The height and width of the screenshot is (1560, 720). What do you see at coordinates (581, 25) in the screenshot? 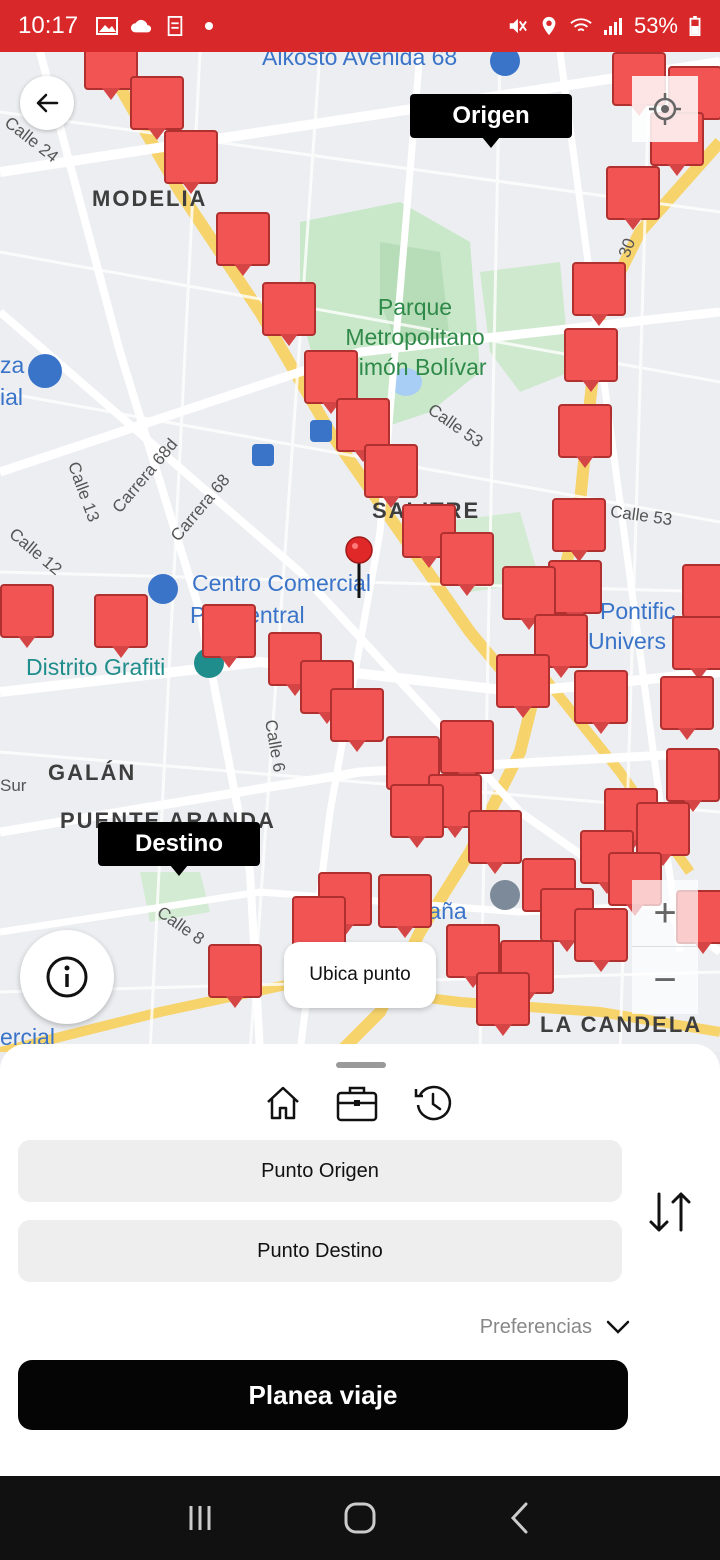
I see `wifi-icon` at bounding box center [581, 25].